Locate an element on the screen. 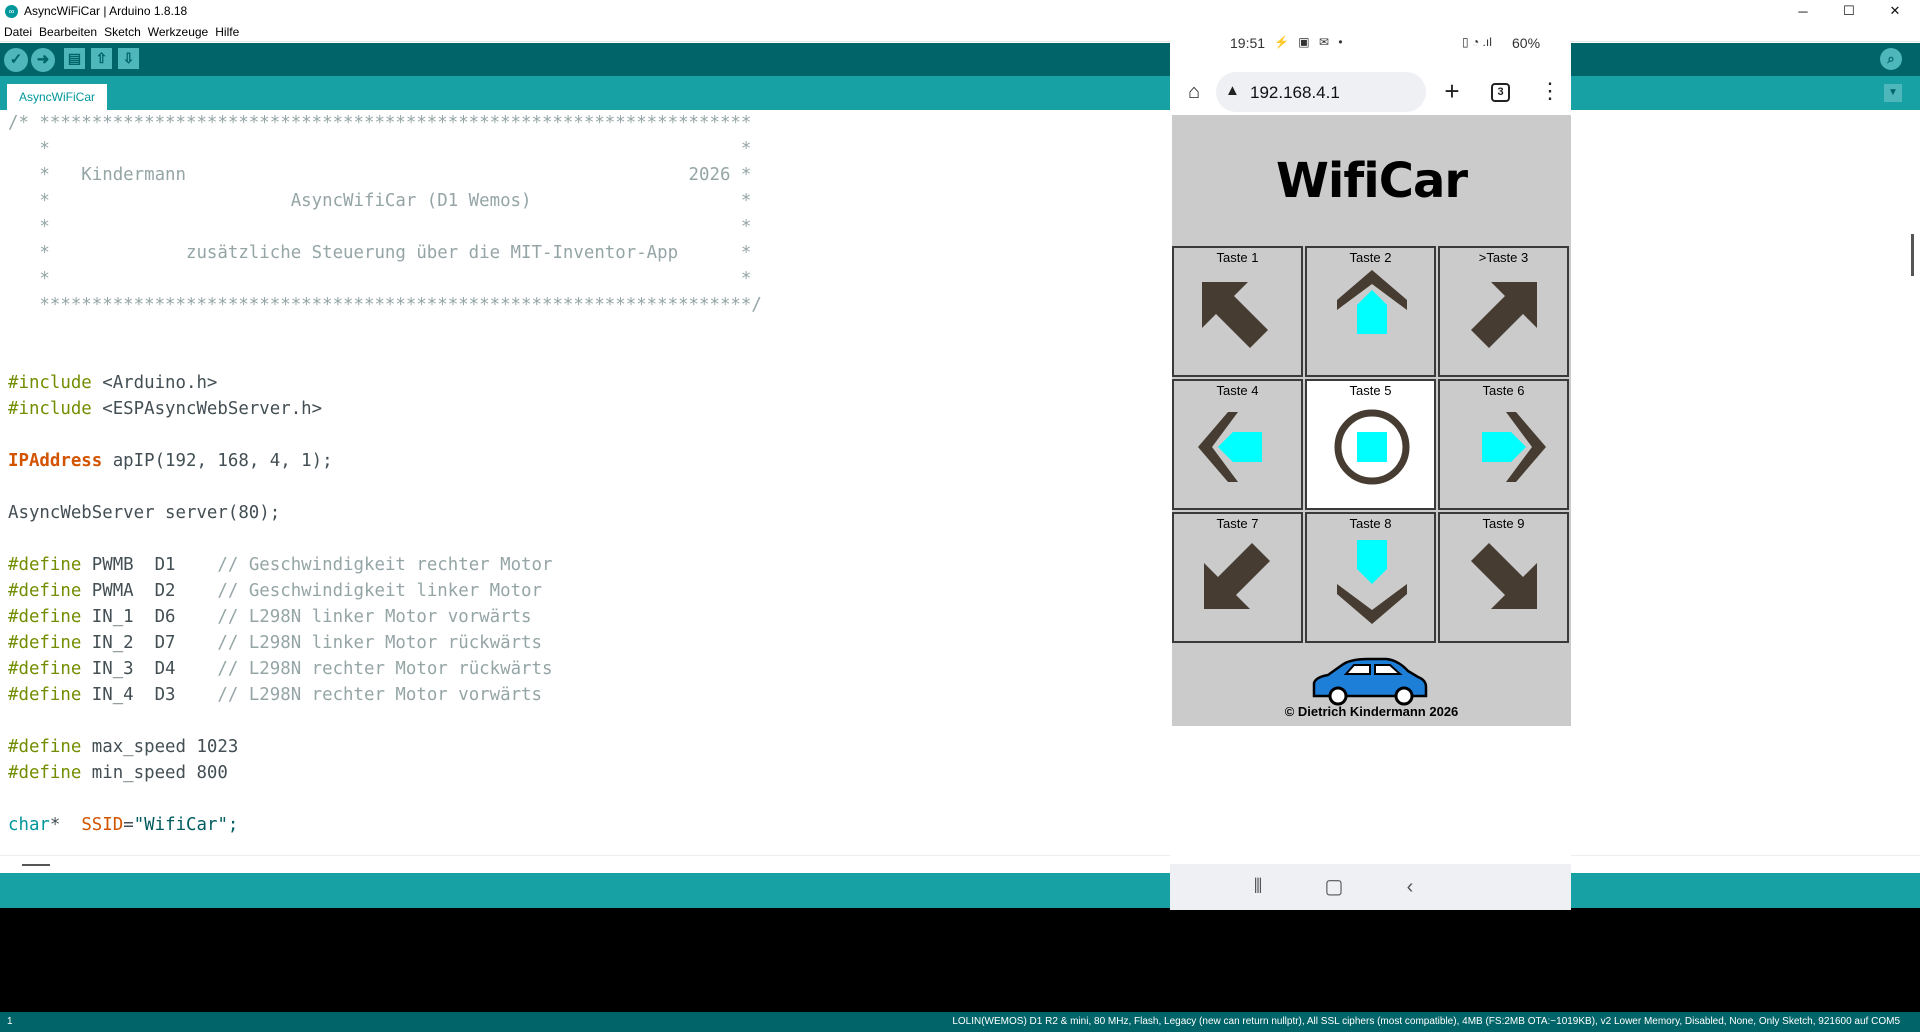 The height and width of the screenshot is (1032, 1920). toolbar: ✓ ➜ ▤ ⇧ ⇩ ⌕ is located at coordinates (960, 59).